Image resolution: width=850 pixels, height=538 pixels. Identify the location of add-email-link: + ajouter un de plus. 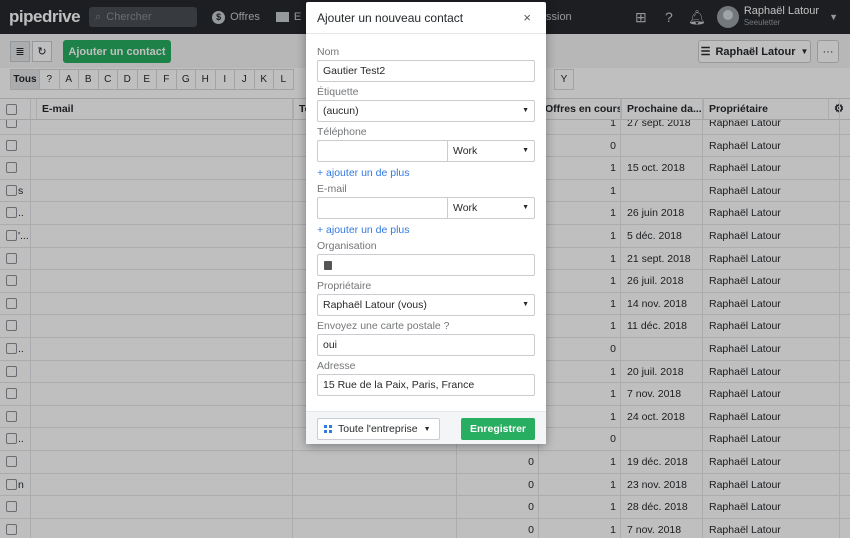
(363, 230).